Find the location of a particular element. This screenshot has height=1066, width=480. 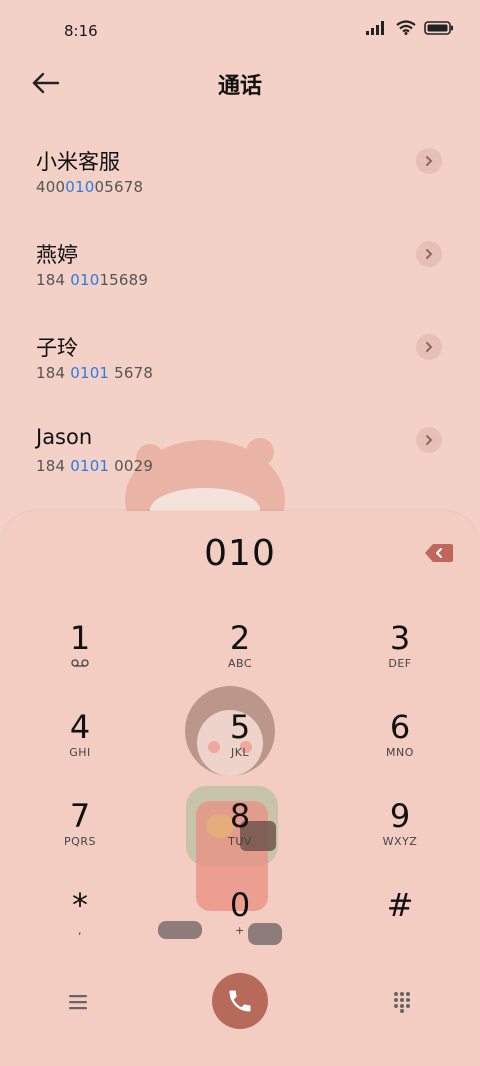

key-8: 8 TUV is located at coordinates (240, 837).